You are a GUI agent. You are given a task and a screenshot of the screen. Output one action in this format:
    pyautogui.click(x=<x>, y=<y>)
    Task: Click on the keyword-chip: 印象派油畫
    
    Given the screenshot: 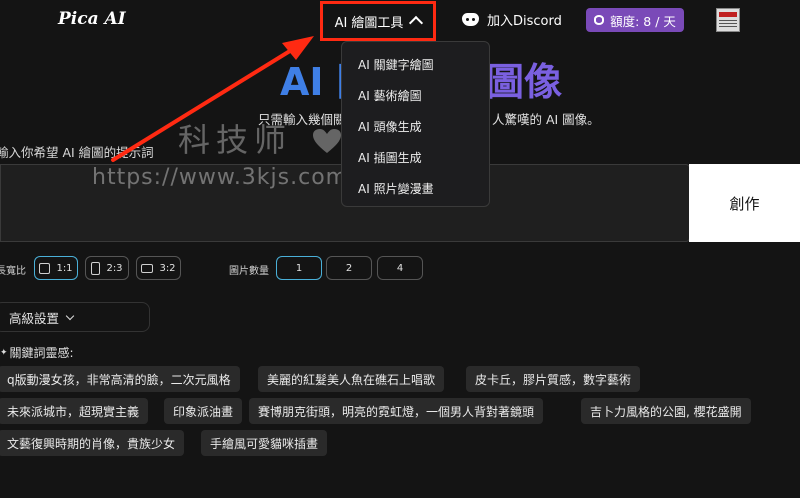 What is the action you would take?
    pyautogui.click(x=203, y=411)
    